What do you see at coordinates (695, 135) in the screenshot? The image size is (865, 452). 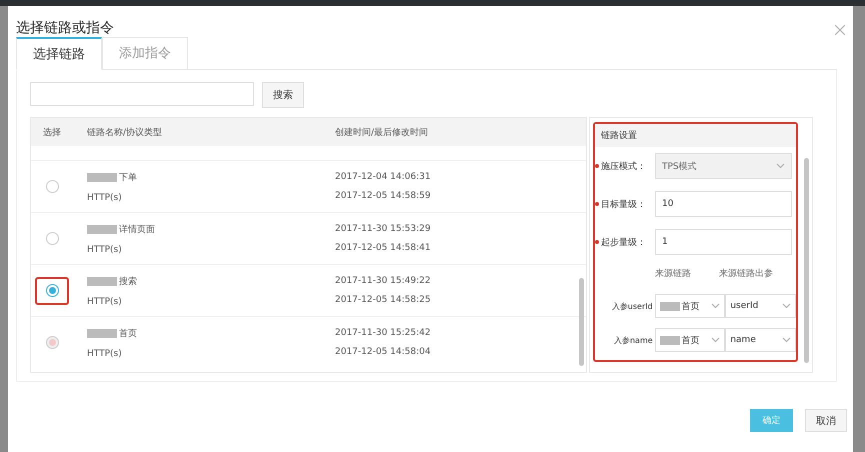 I see `panel-title: 链路设置` at bounding box center [695, 135].